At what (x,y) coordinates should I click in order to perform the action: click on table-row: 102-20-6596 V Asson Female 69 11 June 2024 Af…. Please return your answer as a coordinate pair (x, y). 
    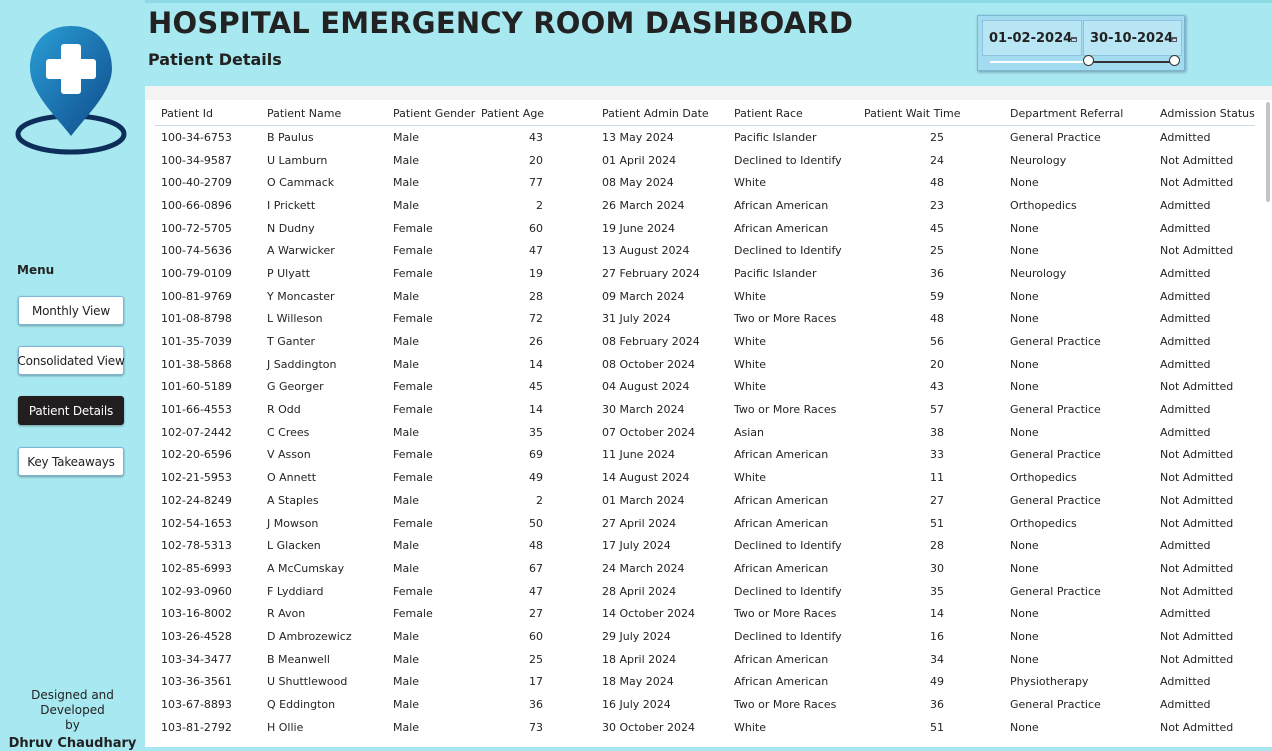
    Looking at the image, I should click on (705, 455).